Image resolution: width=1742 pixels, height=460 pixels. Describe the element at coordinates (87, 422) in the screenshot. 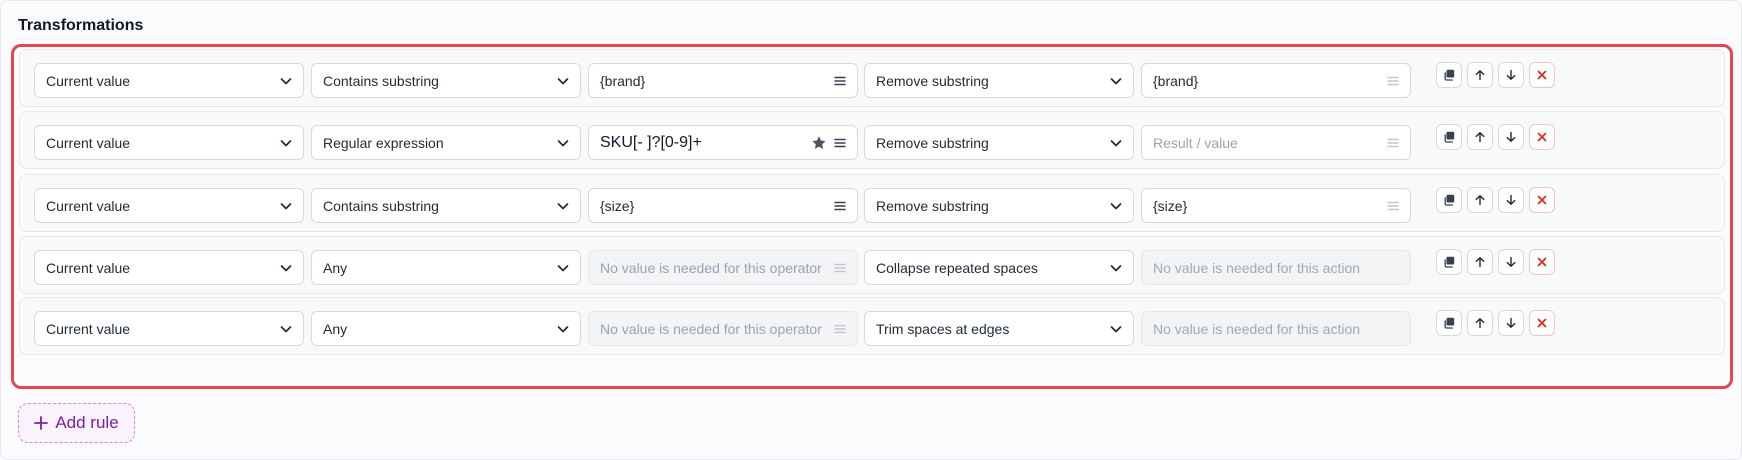

I see `add-rule-label: Add rule` at that location.